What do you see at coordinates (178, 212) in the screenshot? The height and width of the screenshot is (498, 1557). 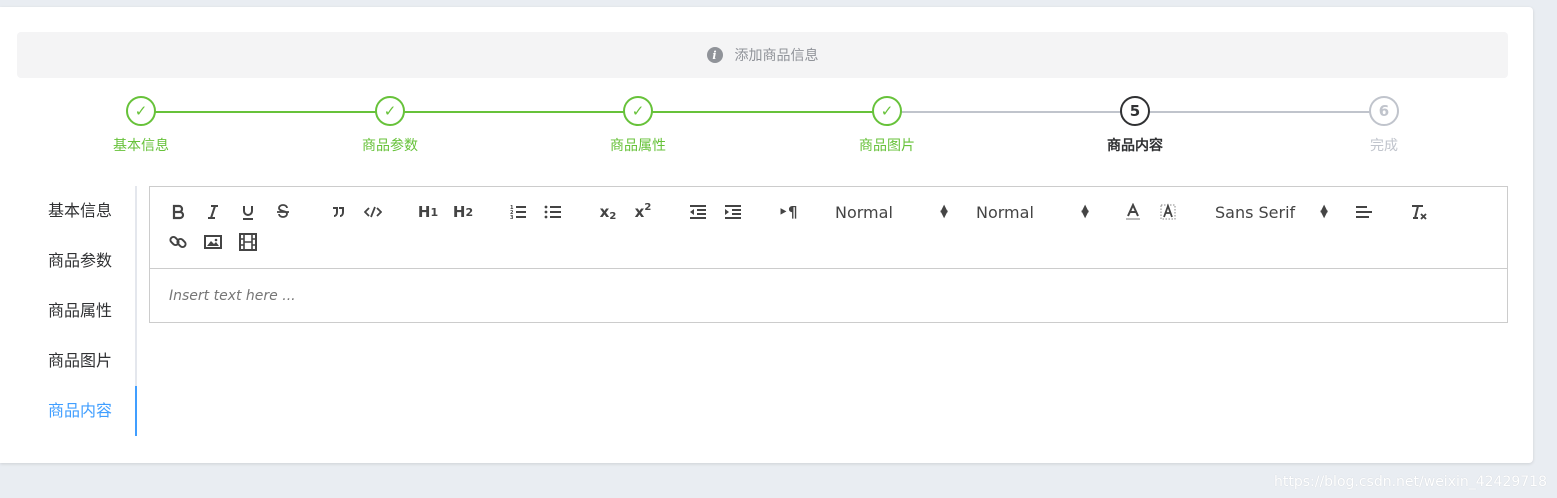 I see `bold-icon` at bounding box center [178, 212].